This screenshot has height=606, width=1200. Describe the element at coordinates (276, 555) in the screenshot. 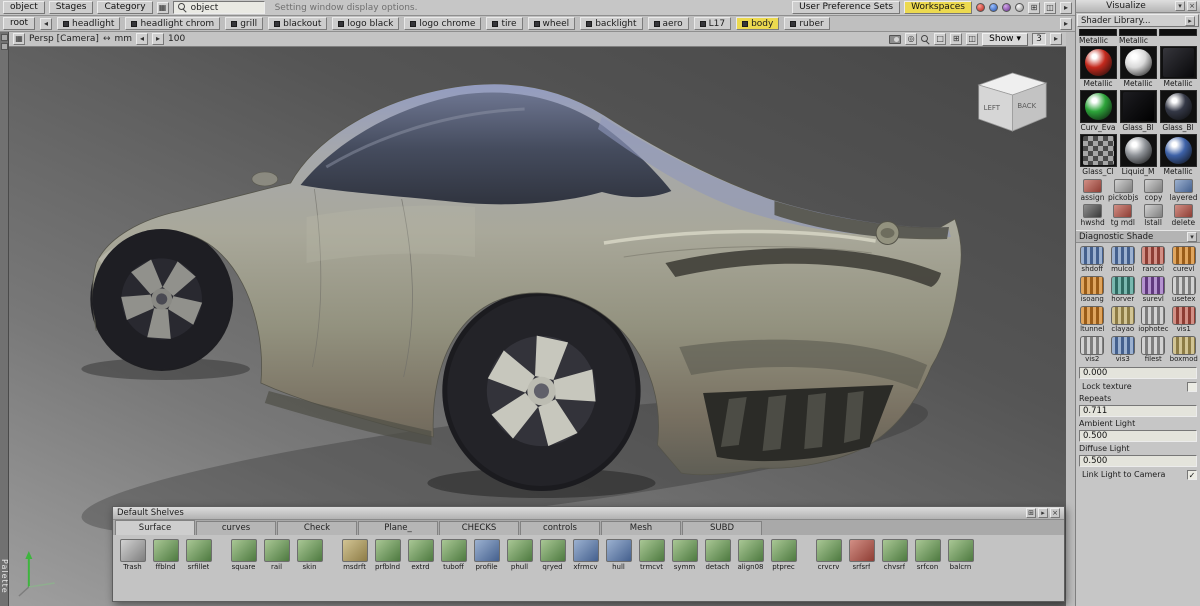

I see `shelf-tool-button: rail` at that location.